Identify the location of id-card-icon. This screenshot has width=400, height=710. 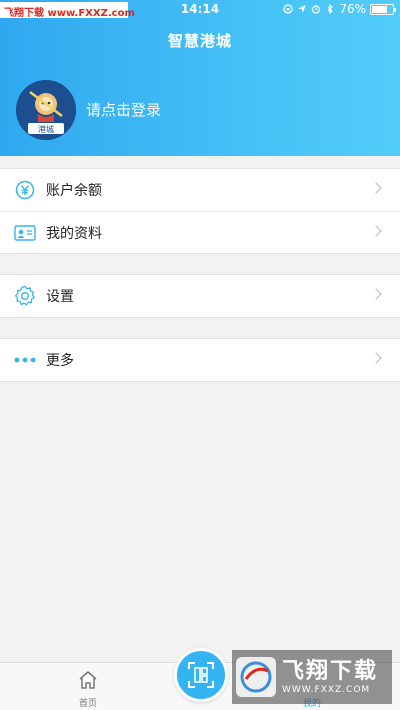
(25, 233).